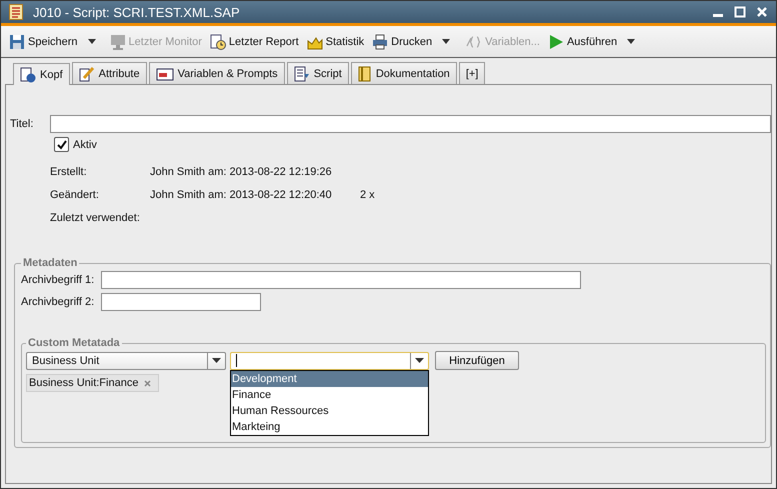 The image size is (777, 489). What do you see at coordinates (69, 172) in the screenshot?
I see `info-label: Erstellt:` at bounding box center [69, 172].